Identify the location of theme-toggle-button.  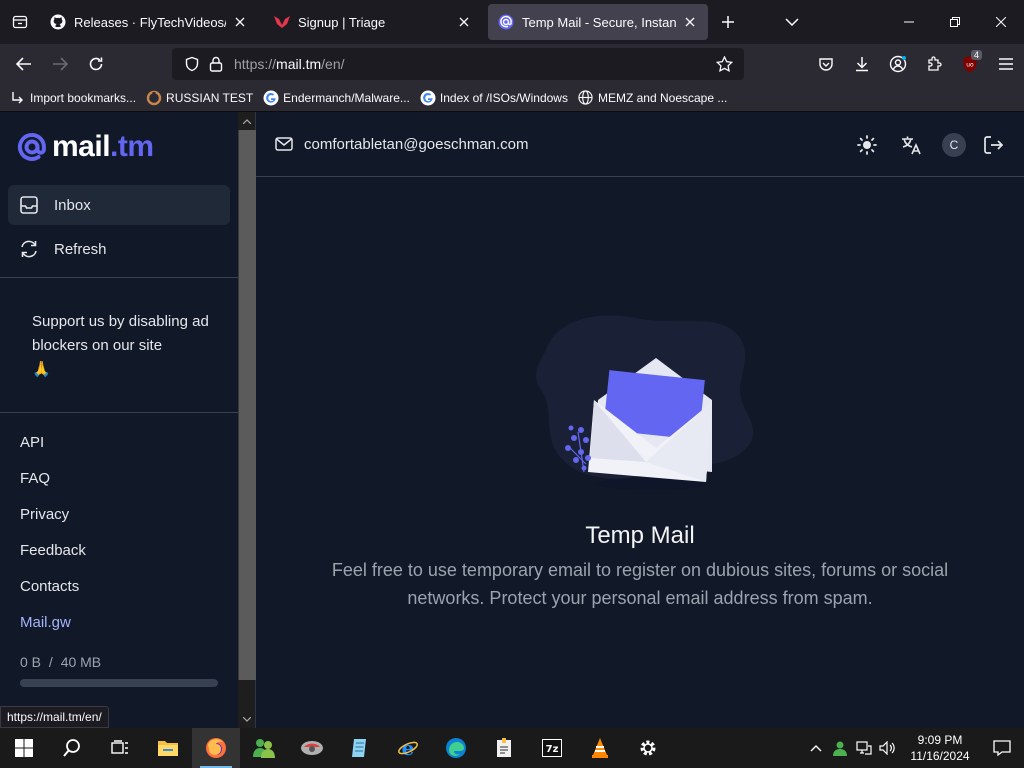
(867, 145).